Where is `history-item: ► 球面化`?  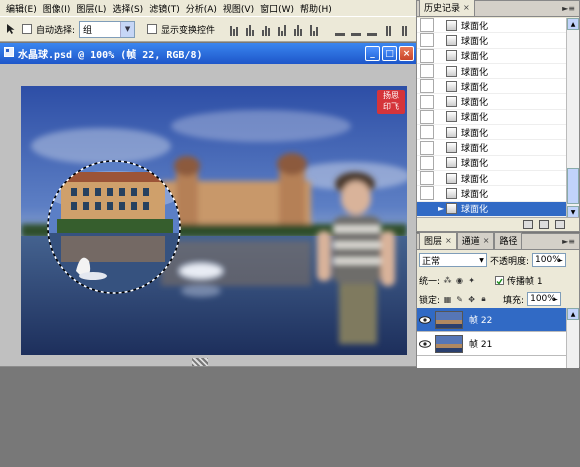 history-item: ► 球面化 is located at coordinates (492, 209).